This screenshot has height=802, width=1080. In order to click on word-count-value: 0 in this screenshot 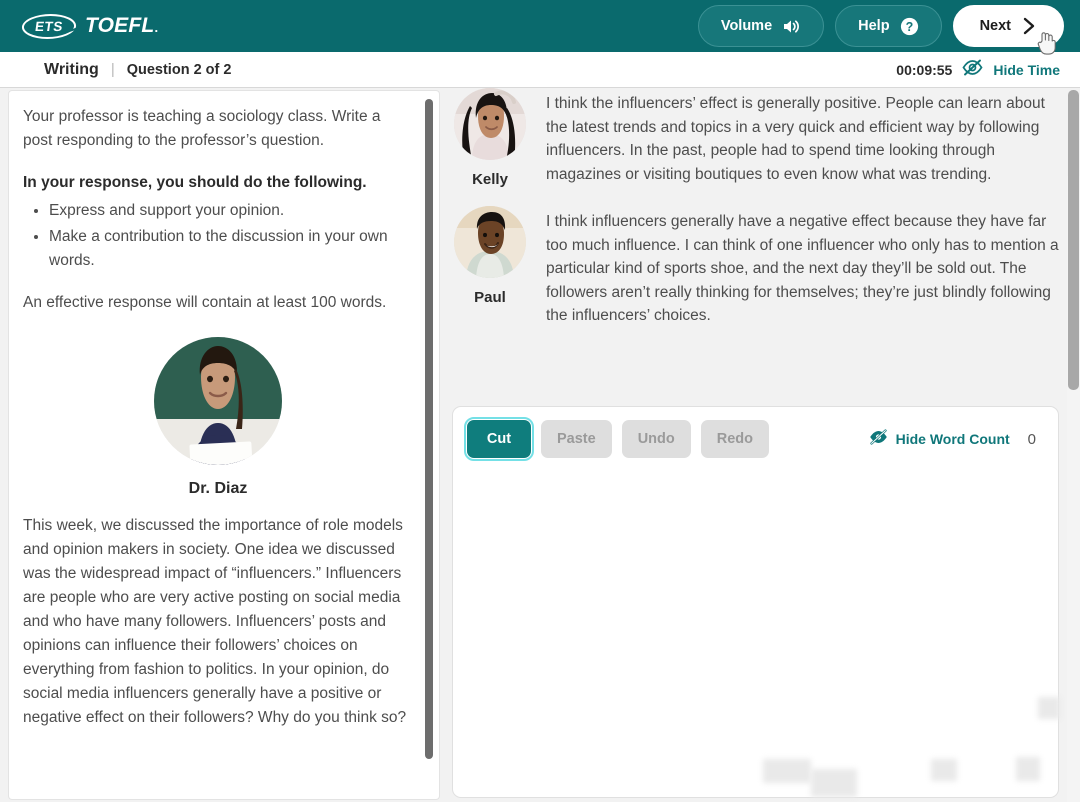, I will do `click(1031, 439)`.